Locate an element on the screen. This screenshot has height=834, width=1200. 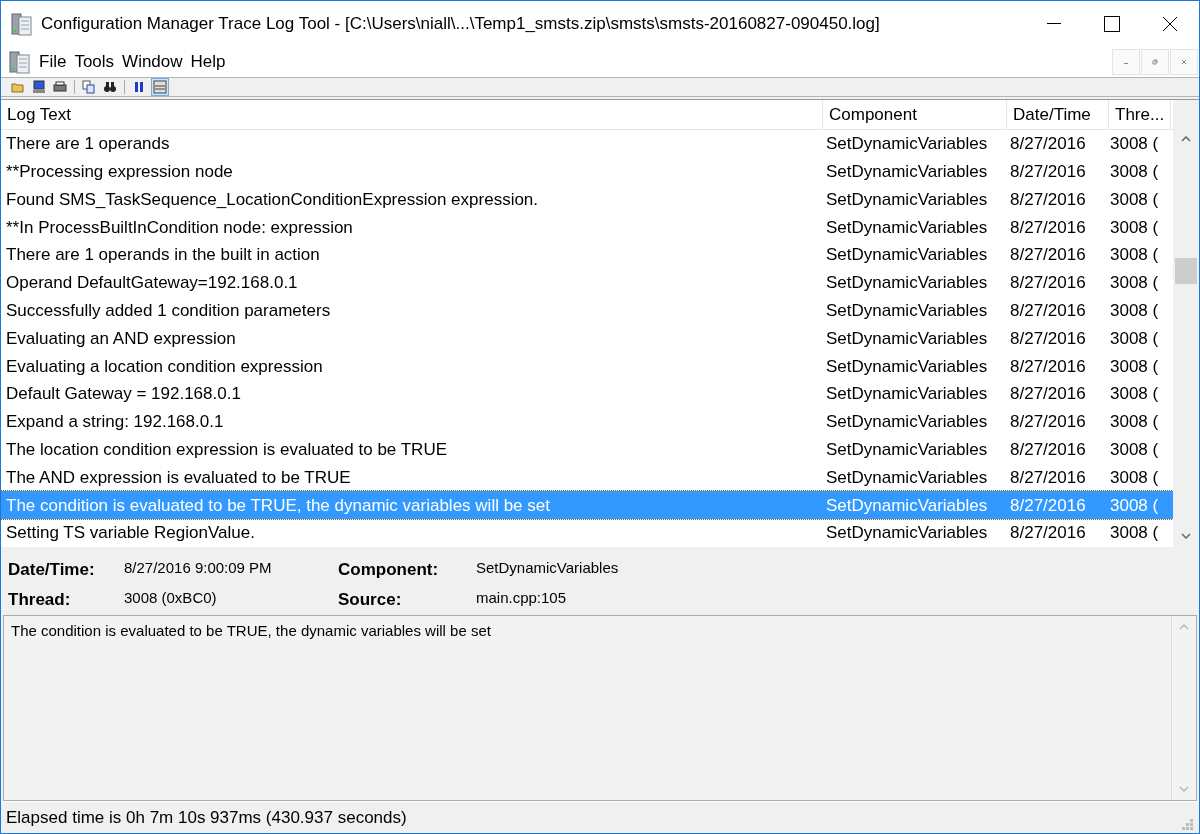
log-row: There are 1 operands SetDynamicVariables 8/27/2016 3008 ( is located at coordinates (587, 144).